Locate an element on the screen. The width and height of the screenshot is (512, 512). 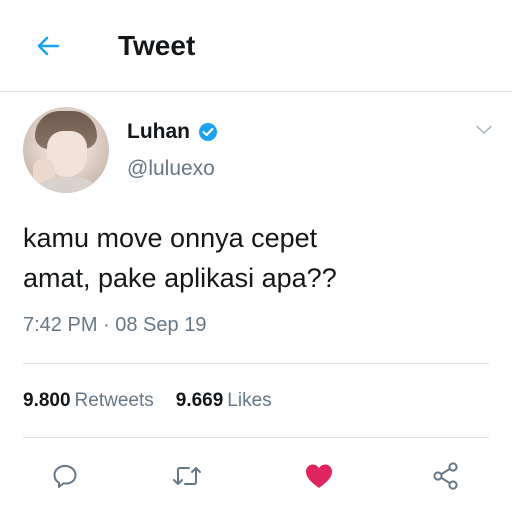
retweets-count: 9.800 is located at coordinates (47, 400).